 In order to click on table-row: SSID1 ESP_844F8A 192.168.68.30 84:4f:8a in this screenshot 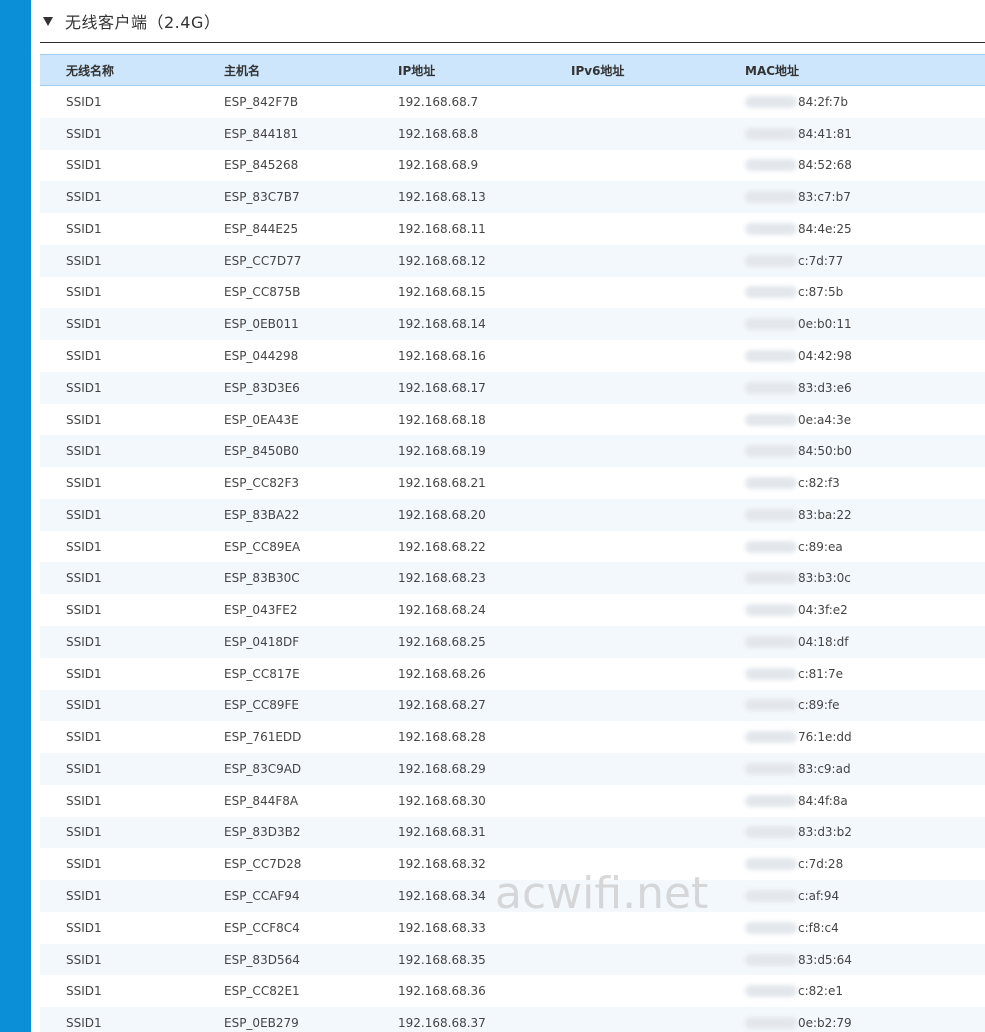, I will do `click(512, 800)`.